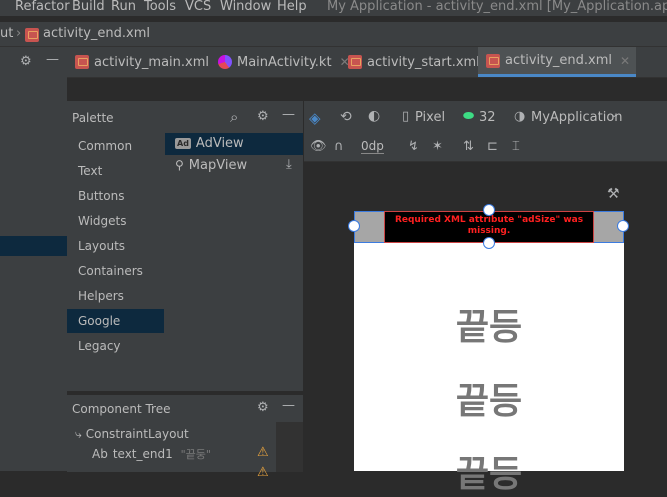  I want to click on breadcrumb: ut › activity_end.xml, so click(333, 34).